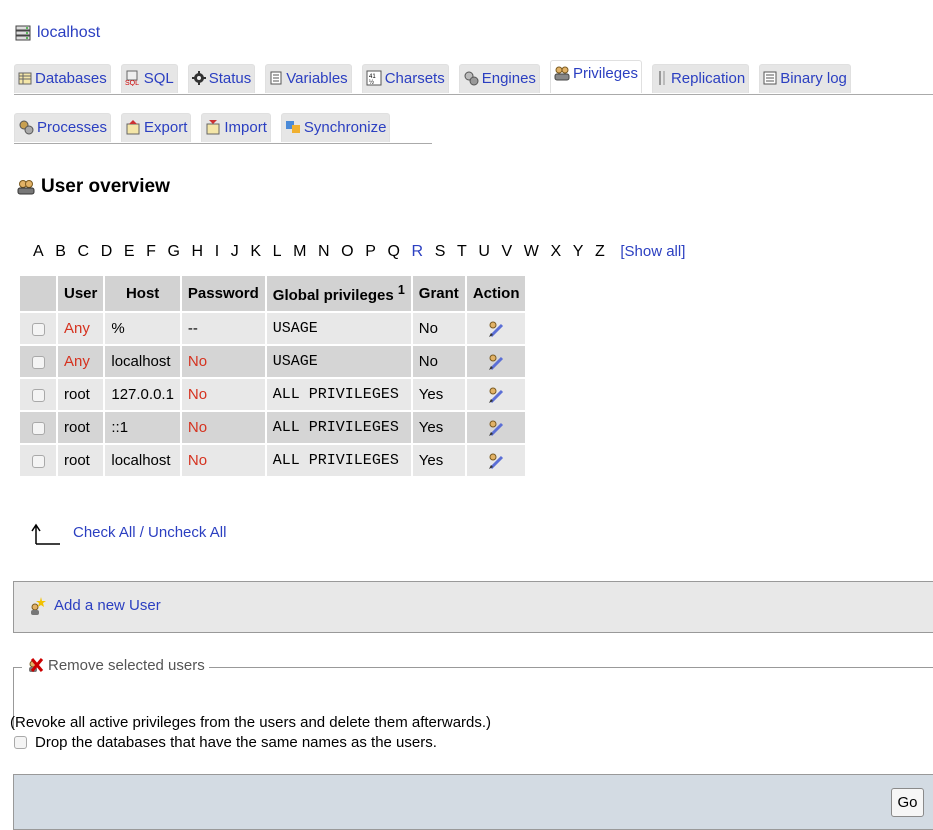 The image size is (933, 830). Describe the element at coordinates (142, 394) in the screenshot. I see `host-cell: 127.0.0.1` at that location.